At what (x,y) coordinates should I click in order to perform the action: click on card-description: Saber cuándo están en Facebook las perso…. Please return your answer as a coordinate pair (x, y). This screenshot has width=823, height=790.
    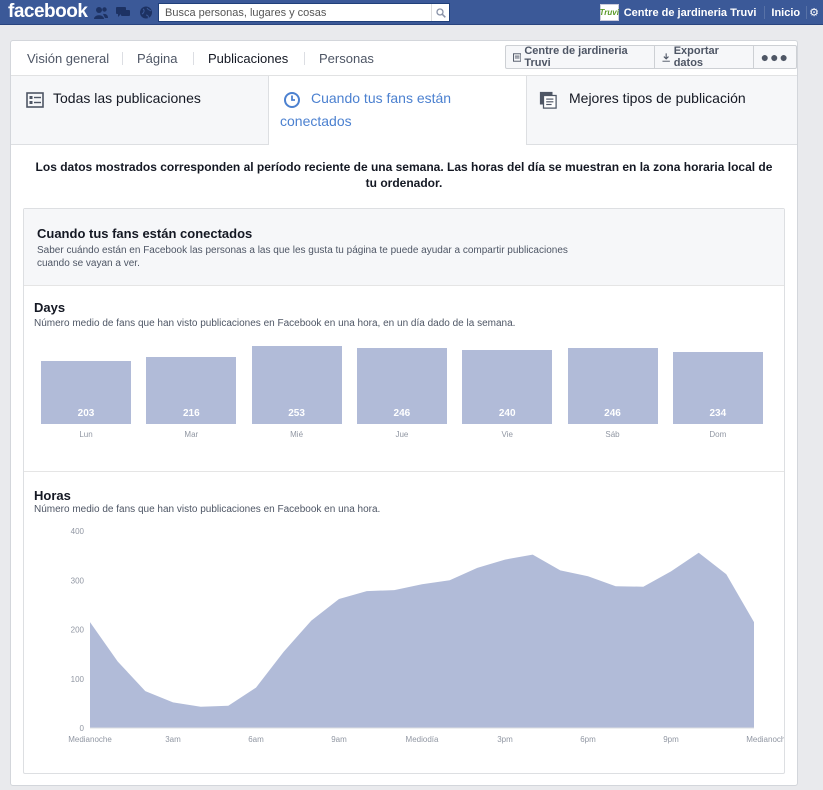
    Looking at the image, I should click on (302, 257).